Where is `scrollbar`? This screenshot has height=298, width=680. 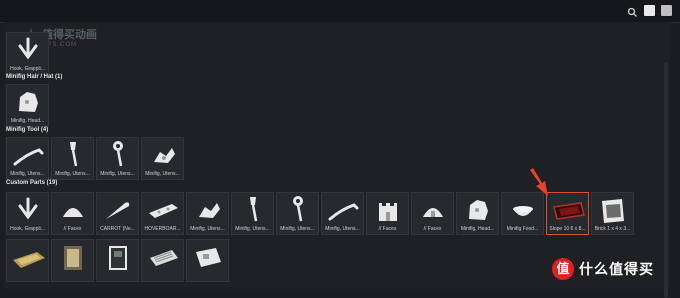
scrollbar is located at coordinates (666, 180).